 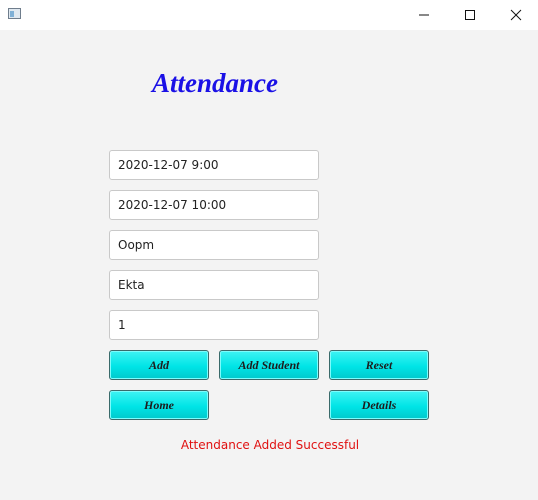 What do you see at coordinates (159, 365) in the screenshot?
I see `add-button: Add` at bounding box center [159, 365].